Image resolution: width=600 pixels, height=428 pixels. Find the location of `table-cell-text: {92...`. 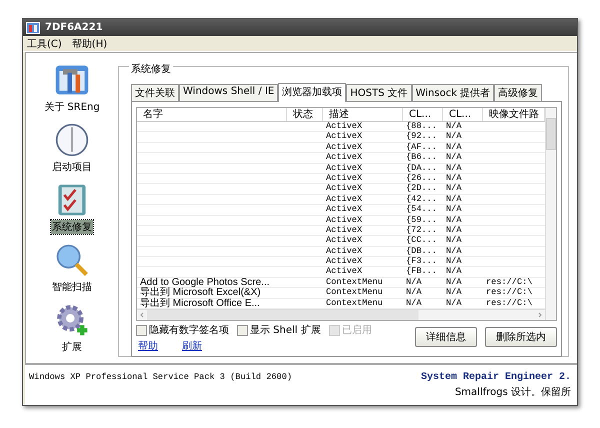

table-cell-text: {92... is located at coordinates (421, 137).